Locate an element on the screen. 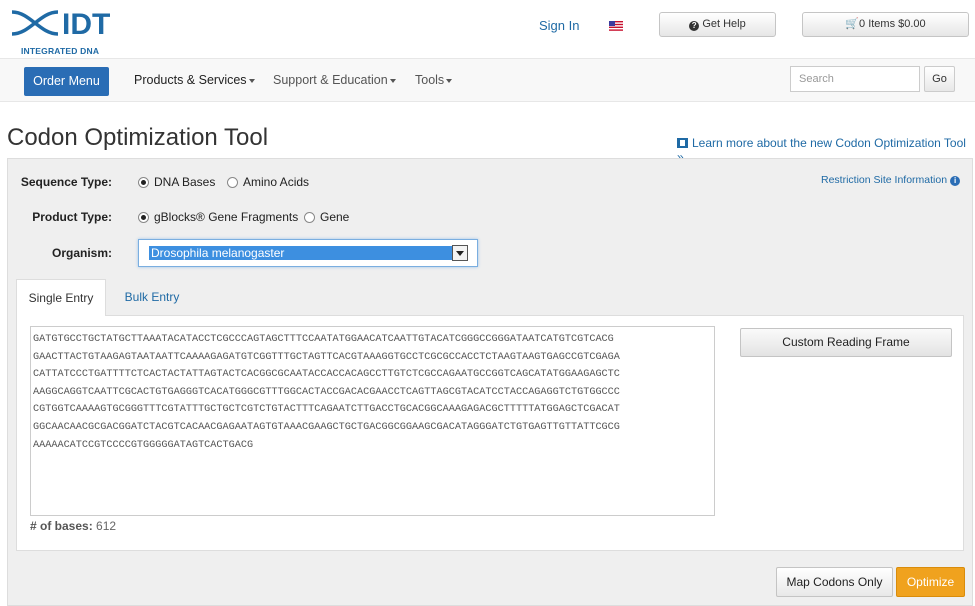  organism-select: Drosophila melanogaster is located at coordinates (308, 253).